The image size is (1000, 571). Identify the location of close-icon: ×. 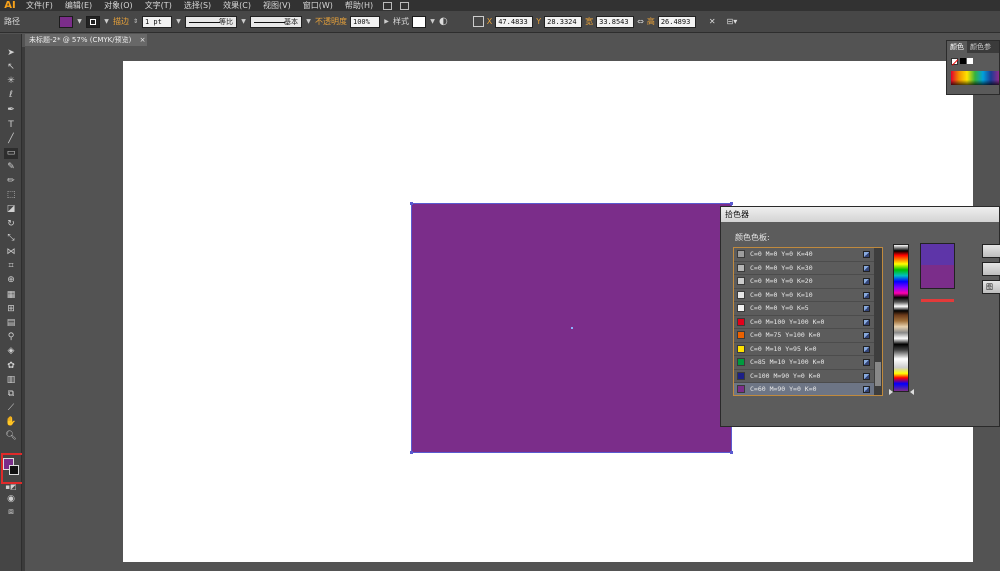
(143, 40).